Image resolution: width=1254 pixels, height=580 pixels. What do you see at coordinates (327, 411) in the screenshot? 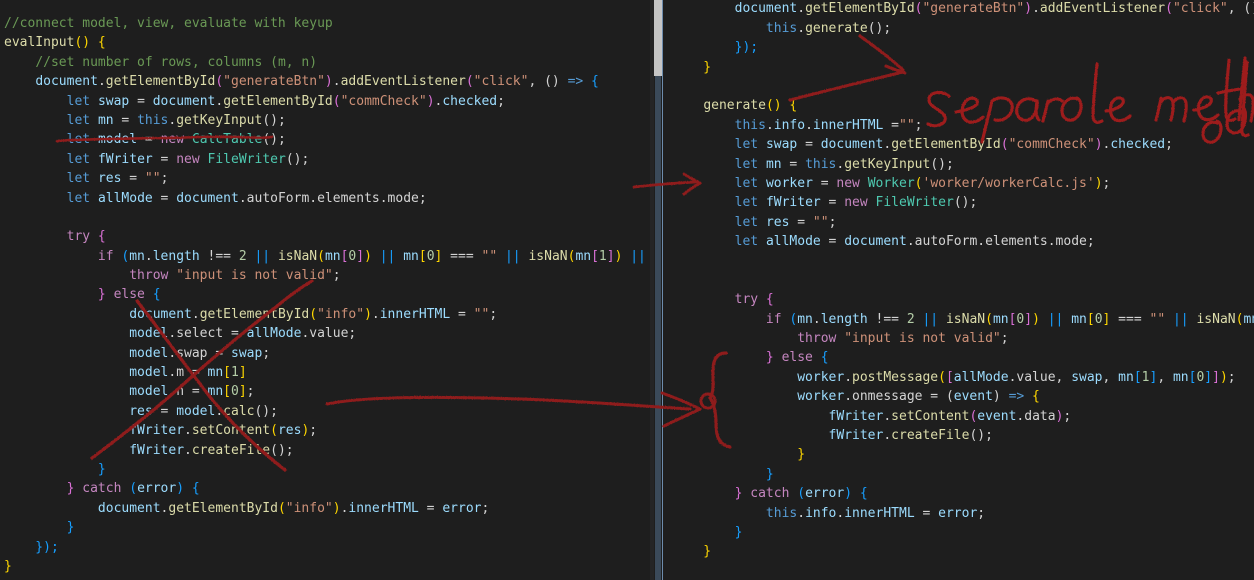
I see `code-line: res = model.calc();` at bounding box center [327, 411].